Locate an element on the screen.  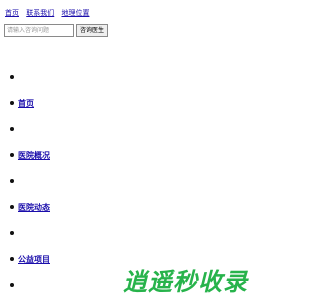
search-input is located at coordinates (39, 30).